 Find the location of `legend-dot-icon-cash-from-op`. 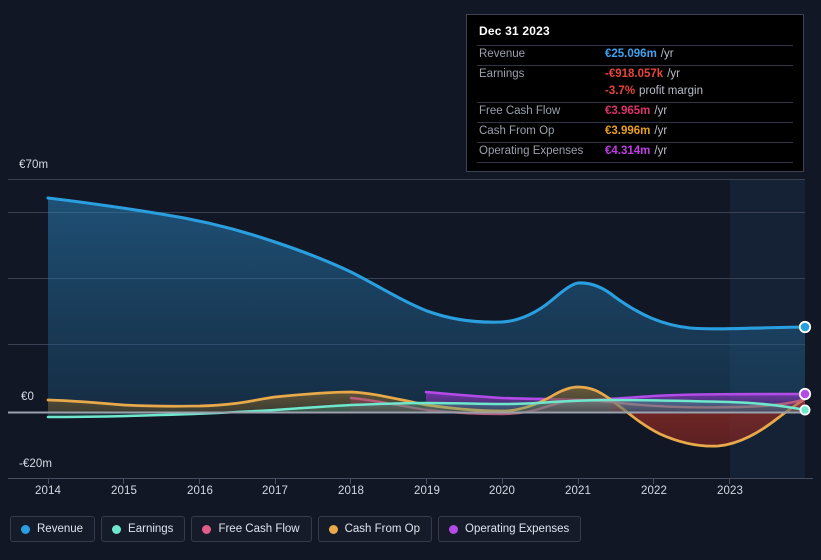

legend-dot-icon-cash-from-op is located at coordinates (333, 529).